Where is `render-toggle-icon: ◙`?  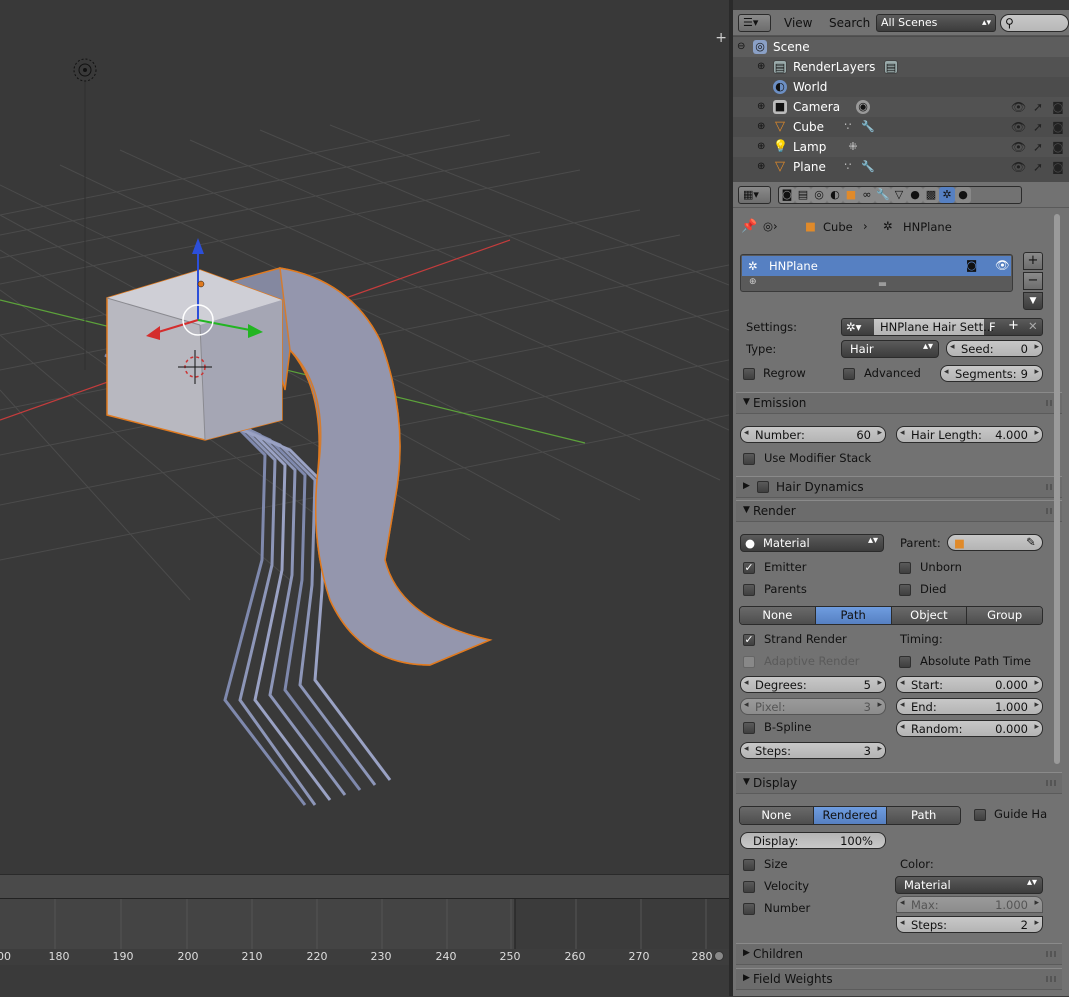
render-toggle-icon: ◙ is located at coordinates (971, 265).